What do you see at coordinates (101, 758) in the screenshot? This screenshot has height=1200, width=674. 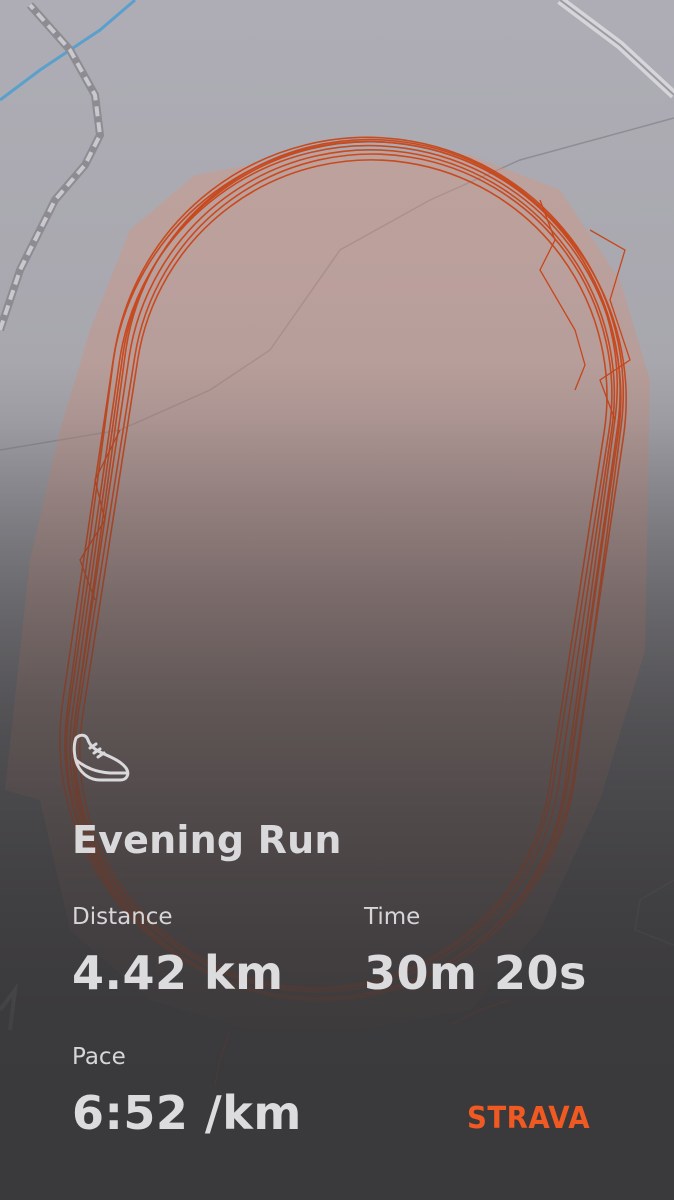 I see `running-shoe-icon` at bounding box center [101, 758].